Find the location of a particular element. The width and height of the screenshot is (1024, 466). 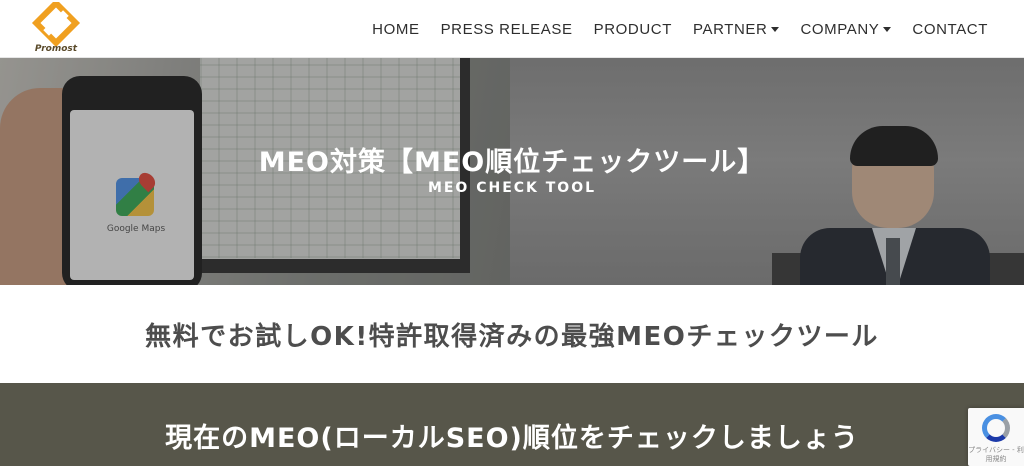

recaptcha-icon is located at coordinates (996, 428).